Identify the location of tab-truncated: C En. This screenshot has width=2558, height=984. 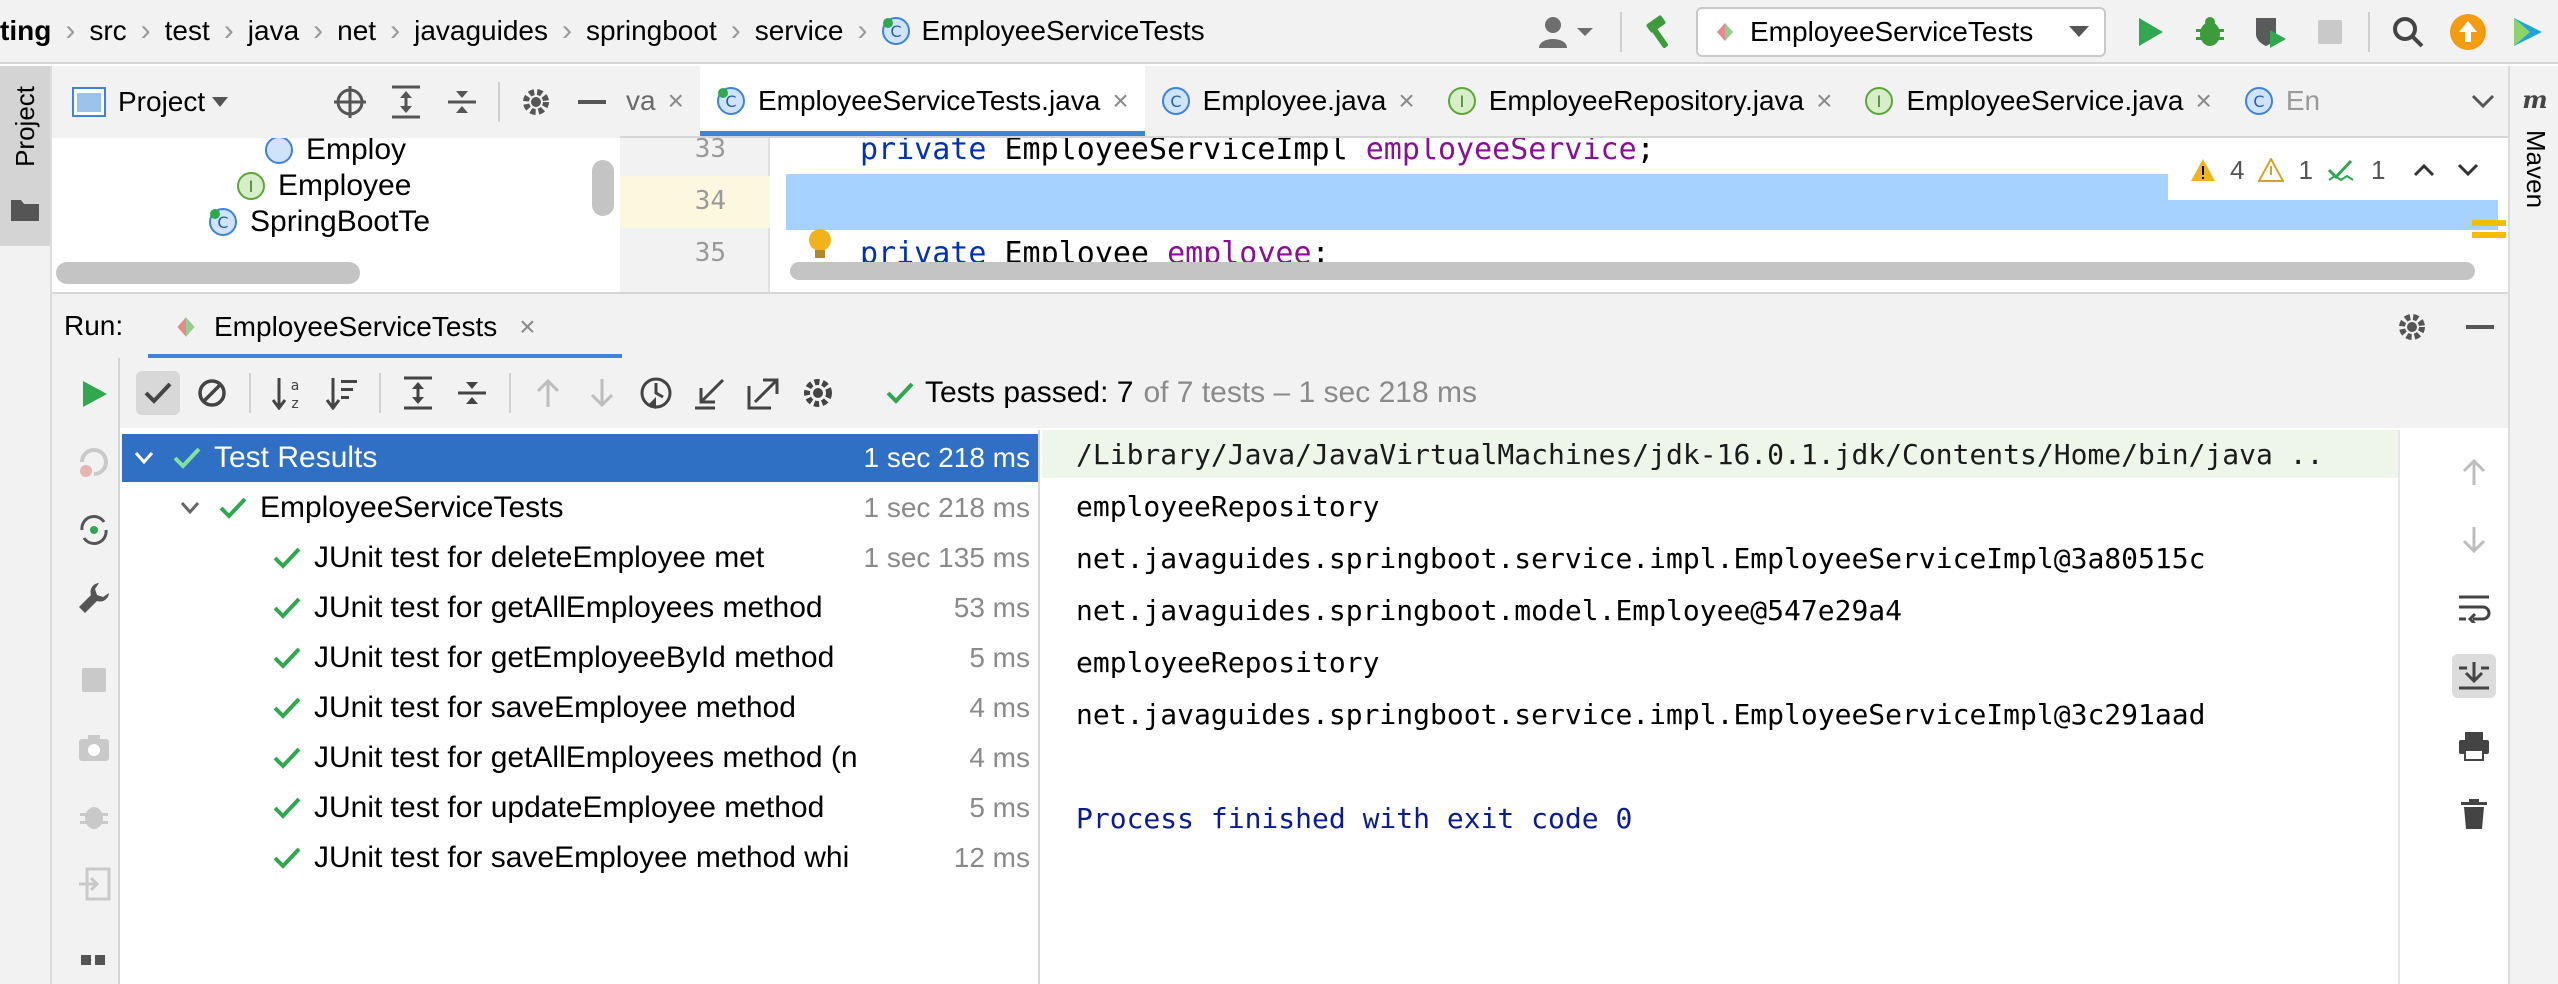
(2282, 101).